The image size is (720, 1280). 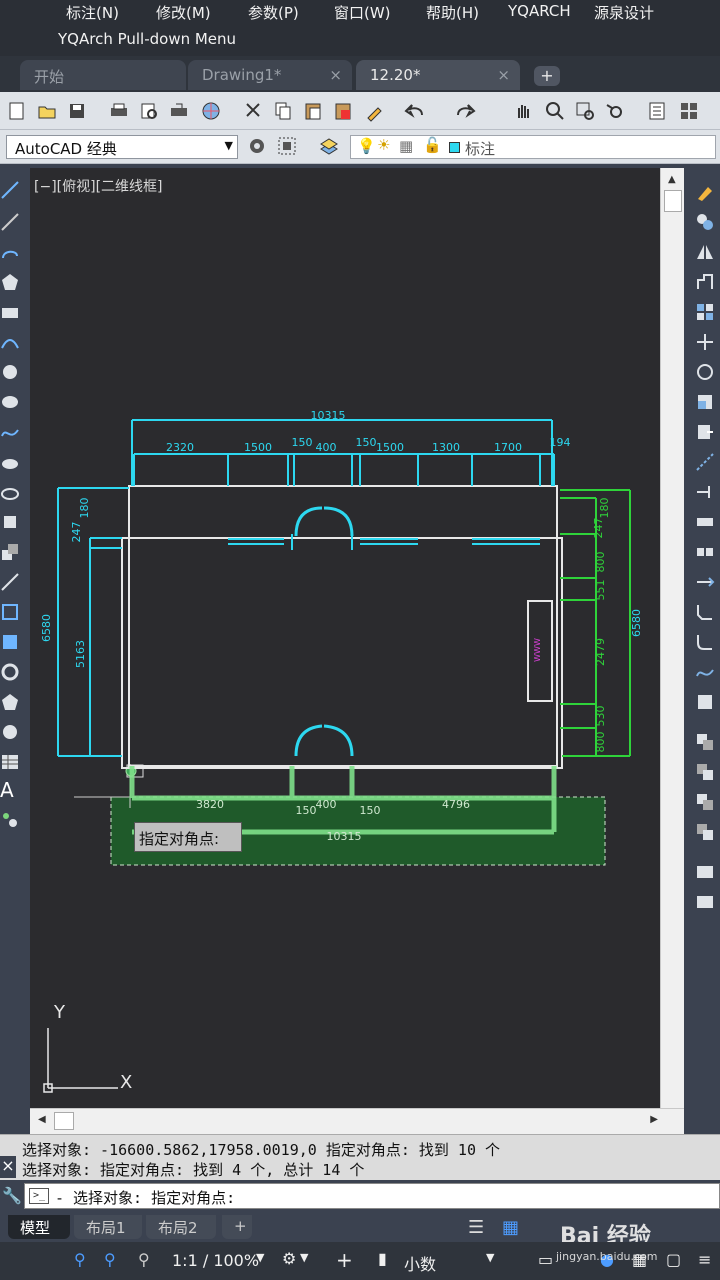 I want to click on render-icon, so click(x=211, y=111).